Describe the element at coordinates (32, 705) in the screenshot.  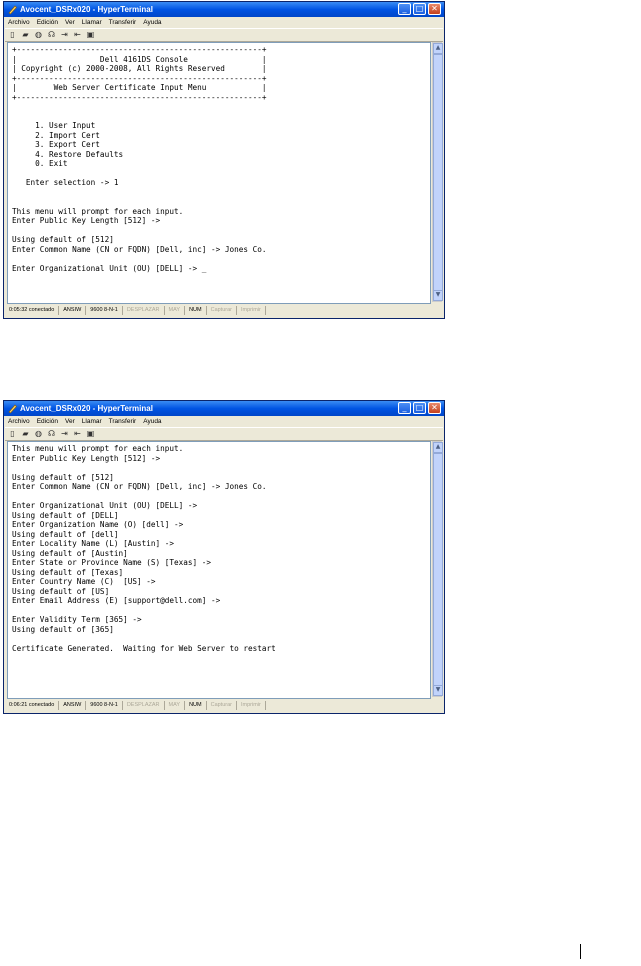
I see `status-connection-time: 0:06:21 conectado` at that location.